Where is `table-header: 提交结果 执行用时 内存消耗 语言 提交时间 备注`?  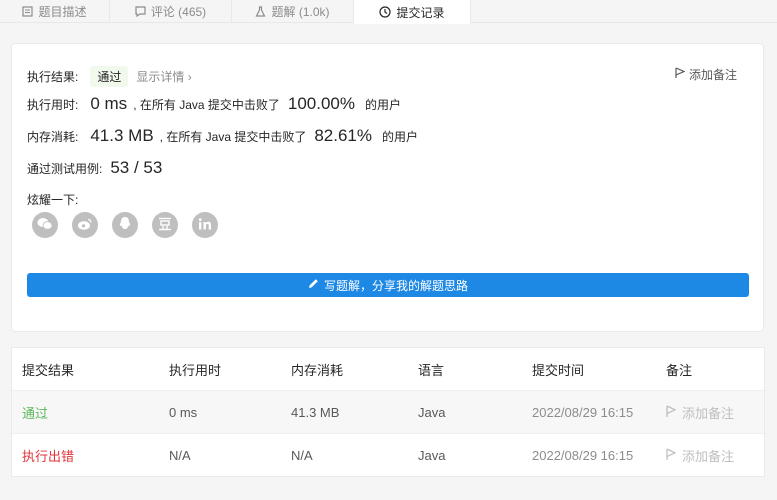 table-header: 提交结果 执行用时 内存消耗 语言 提交时间 备注 is located at coordinates (388, 369).